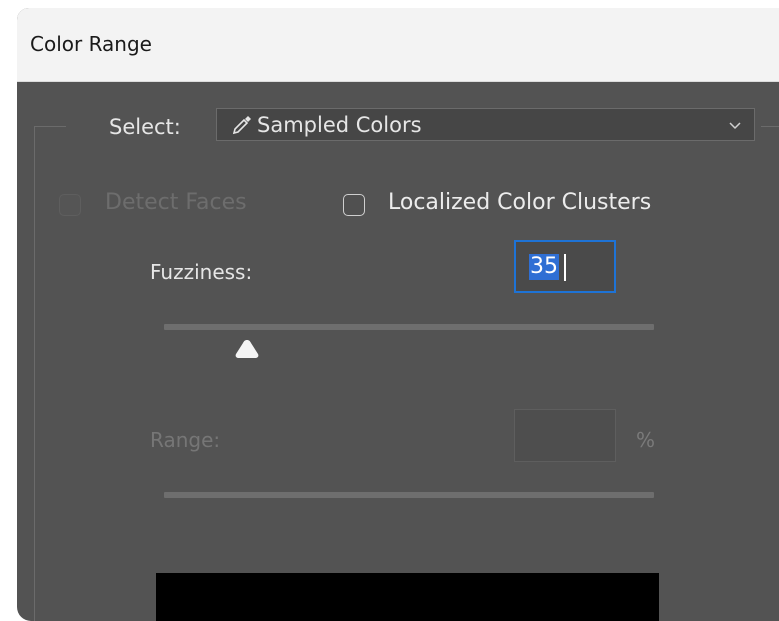 The image size is (779, 621). What do you see at coordinates (407, 597) in the screenshot?
I see `selection-preview` at bounding box center [407, 597].